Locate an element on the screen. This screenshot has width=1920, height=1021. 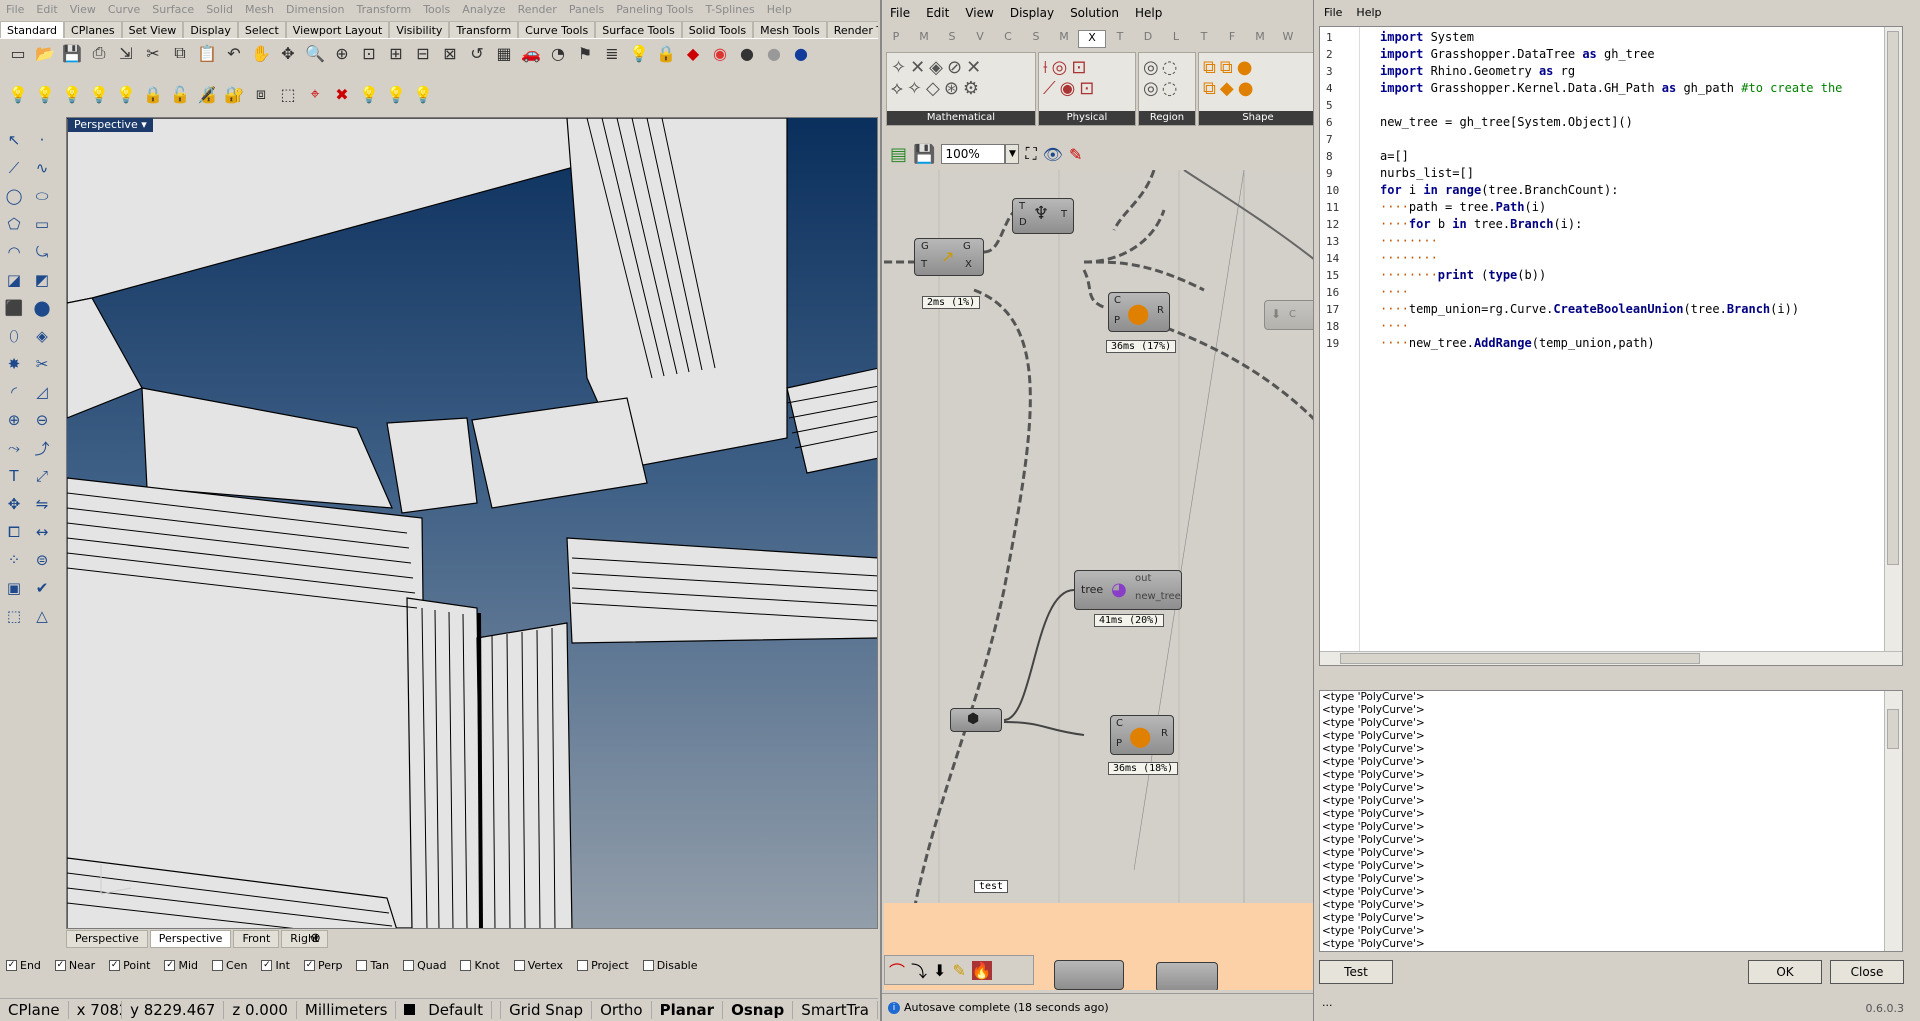
gh-tab: V is located at coordinates (980, 39).